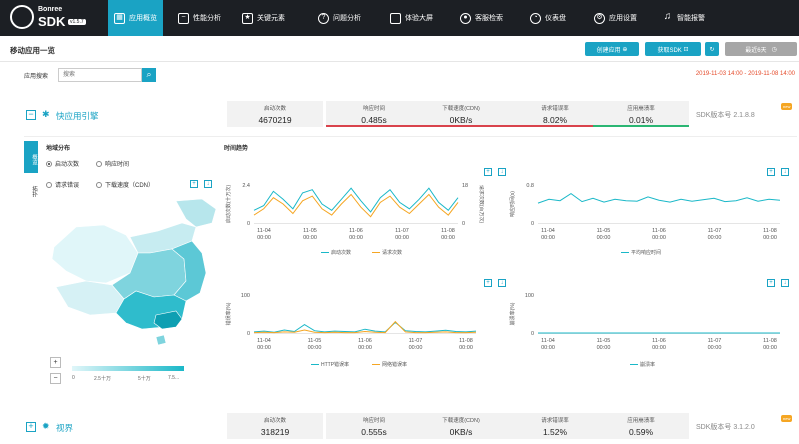 Image resolution: width=799 pixels, height=444 pixels. What do you see at coordinates (555, 120) in the screenshot?
I see `stat-value: 8.02%` at bounding box center [555, 120].